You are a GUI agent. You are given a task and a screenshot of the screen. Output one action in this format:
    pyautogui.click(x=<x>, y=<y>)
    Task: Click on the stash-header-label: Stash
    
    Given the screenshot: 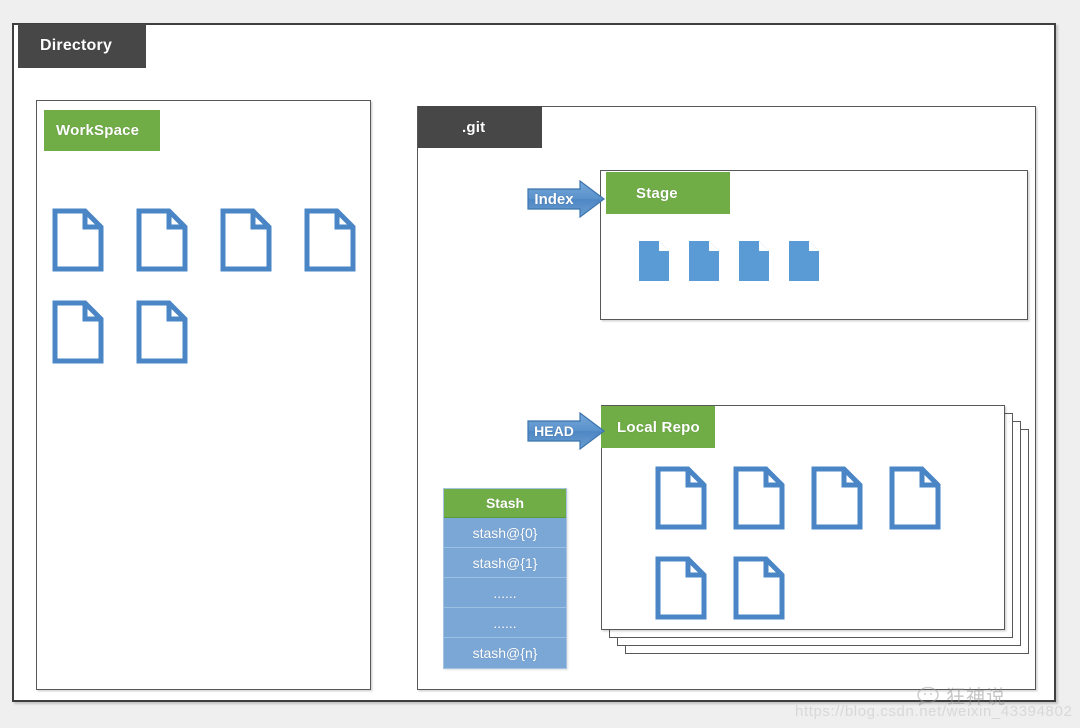 What is the action you would take?
    pyautogui.click(x=505, y=503)
    